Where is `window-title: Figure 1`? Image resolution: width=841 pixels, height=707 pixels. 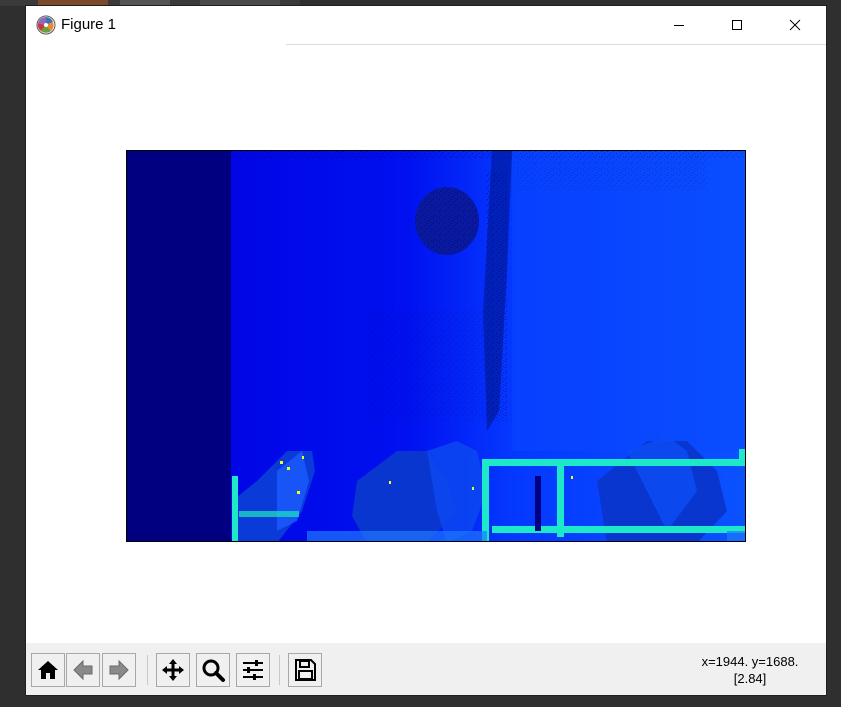
window-title: Figure 1 is located at coordinates (89, 24).